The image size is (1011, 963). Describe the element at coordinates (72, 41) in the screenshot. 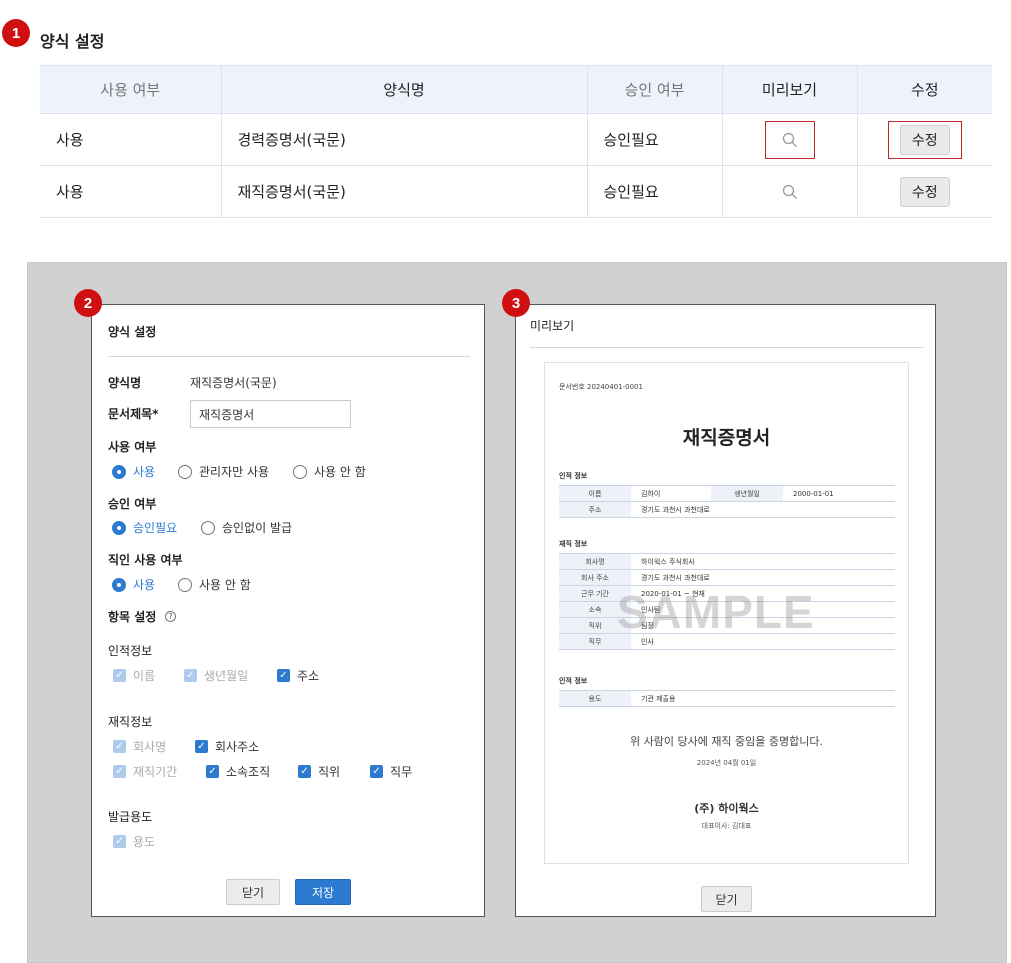

I see `section-title: 양식 설정` at that location.